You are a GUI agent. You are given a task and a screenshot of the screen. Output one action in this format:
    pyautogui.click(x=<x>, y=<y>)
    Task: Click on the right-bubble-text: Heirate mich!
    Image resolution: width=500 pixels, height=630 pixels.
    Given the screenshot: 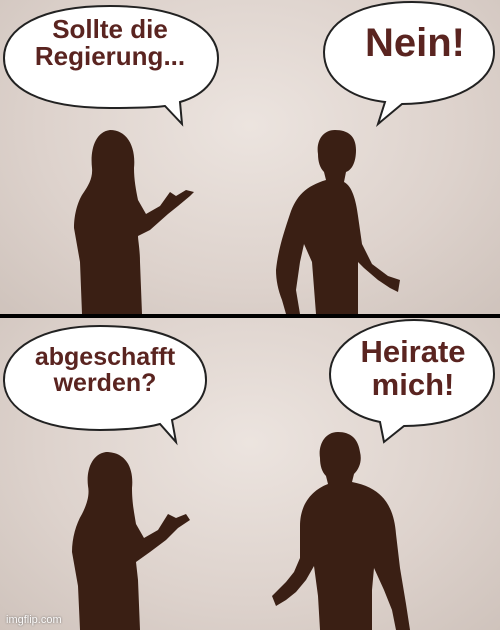 What is the action you would take?
    pyautogui.click(x=413, y=368)
    